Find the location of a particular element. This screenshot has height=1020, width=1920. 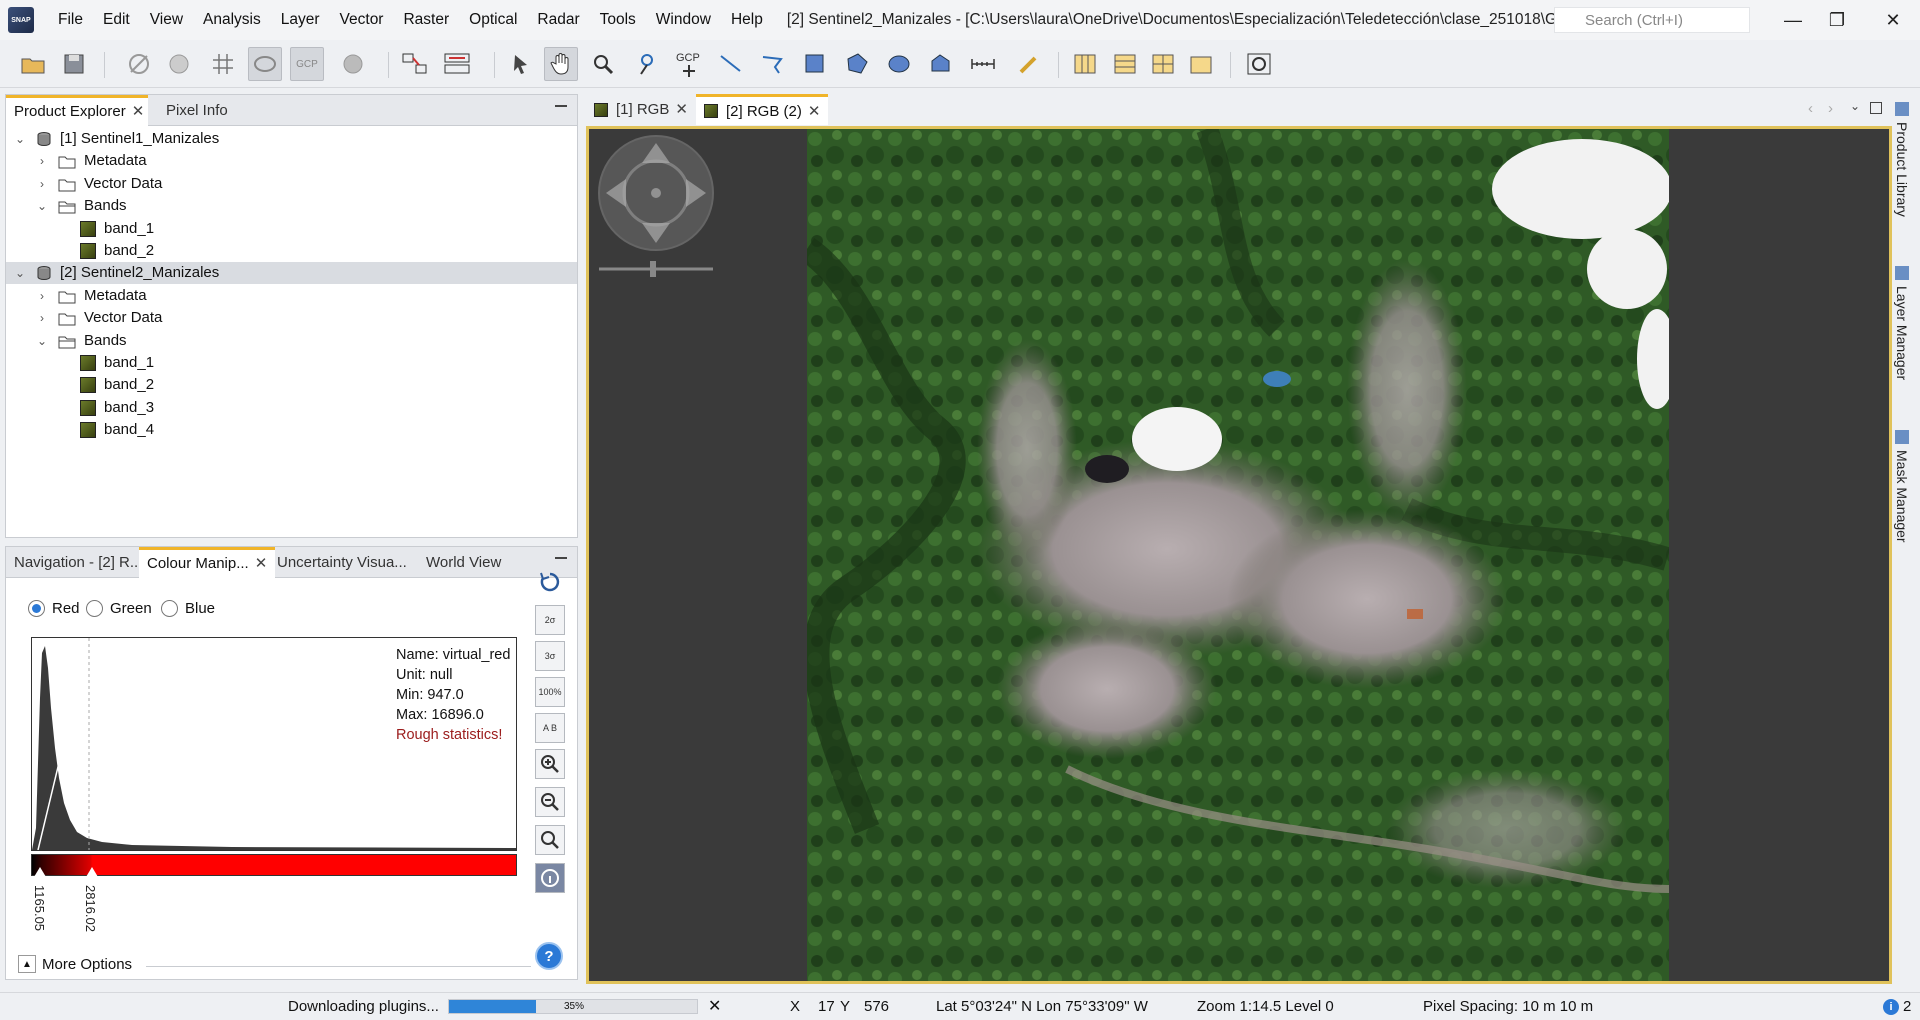

colour-gradient-bar is located at coordinates (274, 865).